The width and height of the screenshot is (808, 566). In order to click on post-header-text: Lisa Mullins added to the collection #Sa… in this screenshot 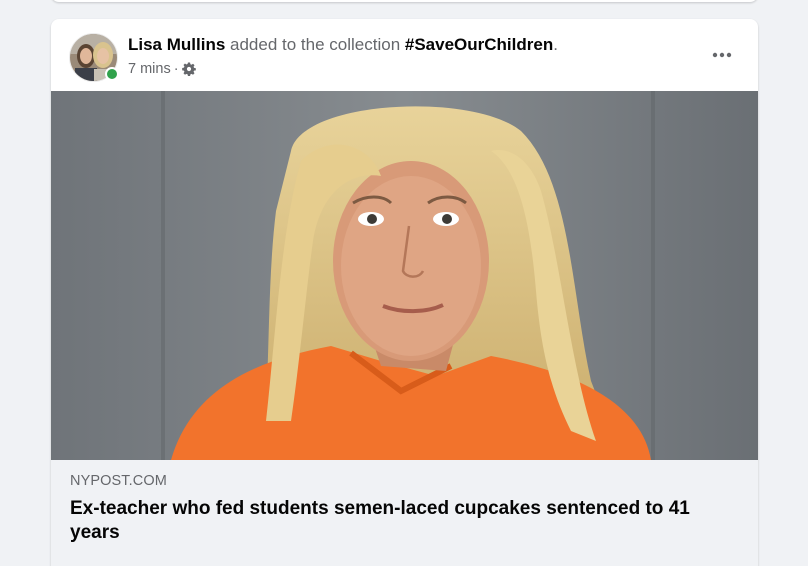, I will do `click(343, 56)`.